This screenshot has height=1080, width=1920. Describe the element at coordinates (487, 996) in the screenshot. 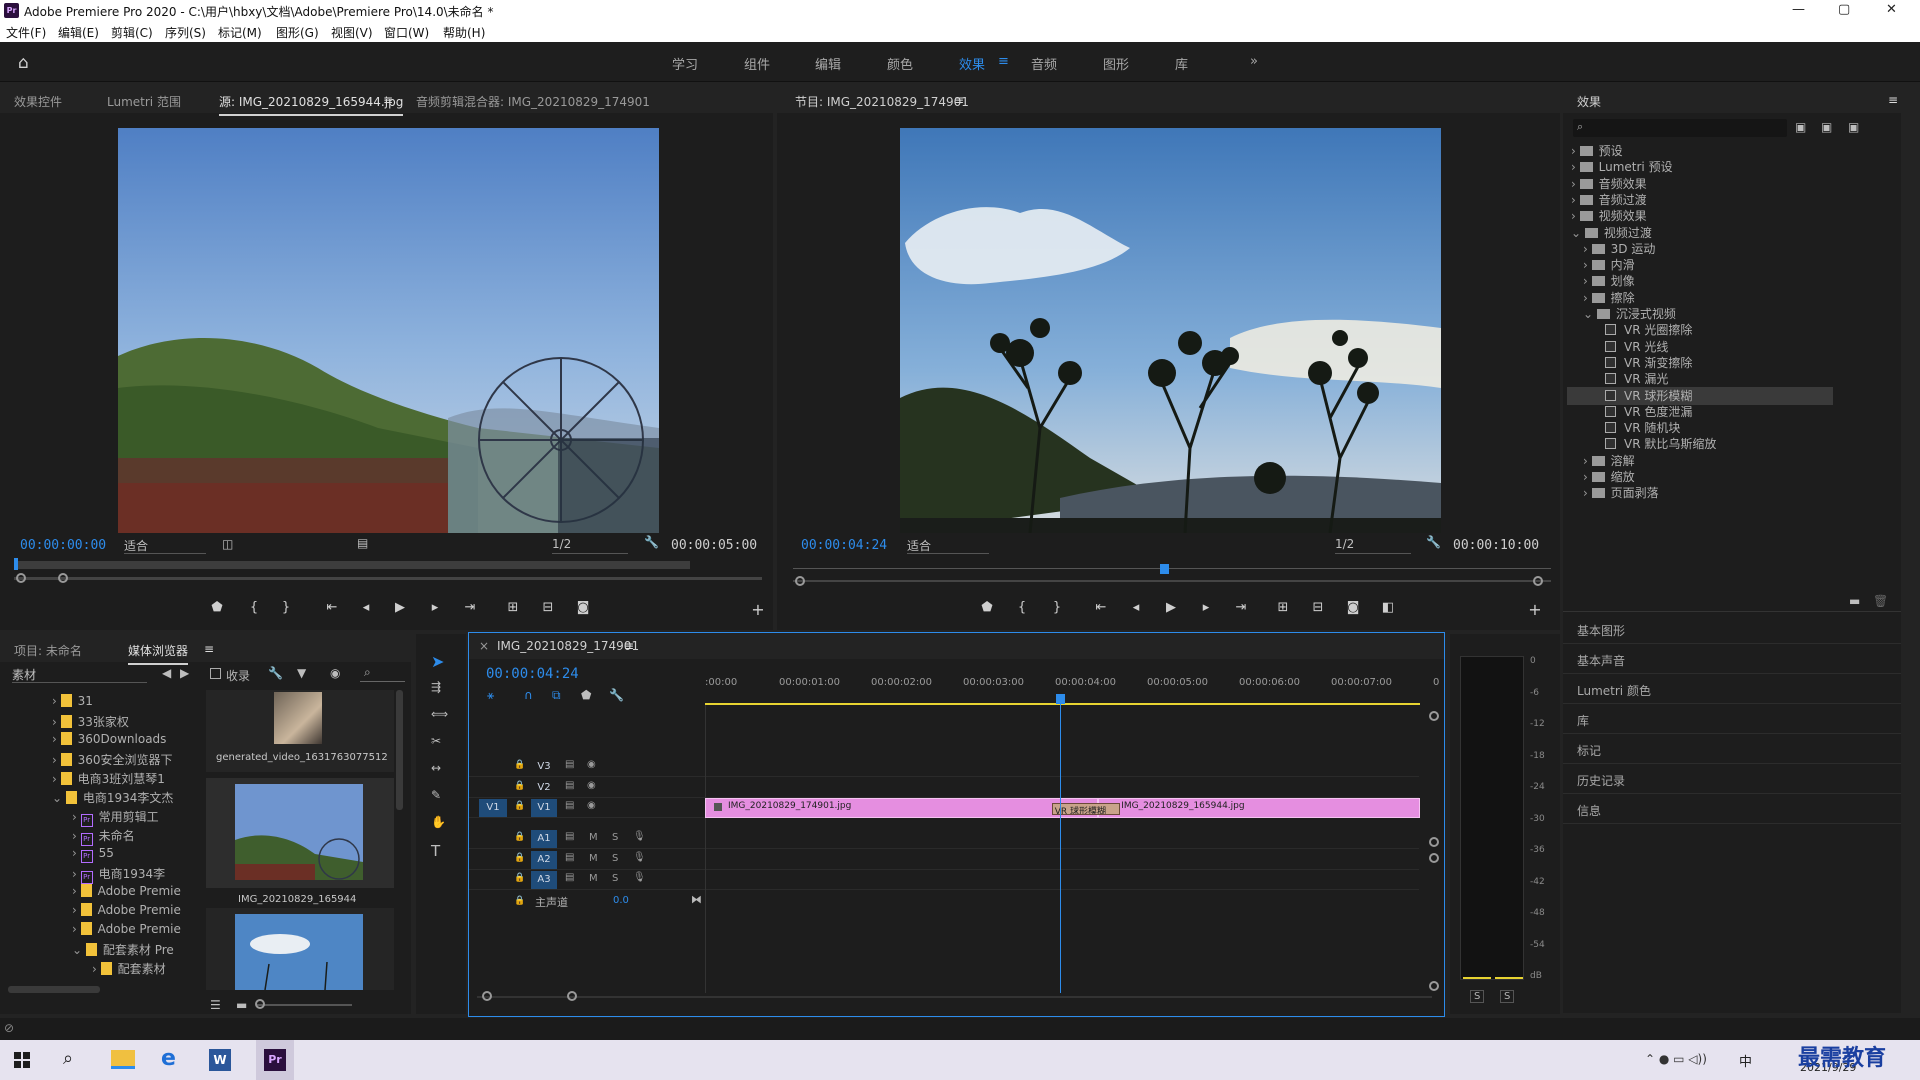

I see `timeline-zoom-handle-left` at that location.